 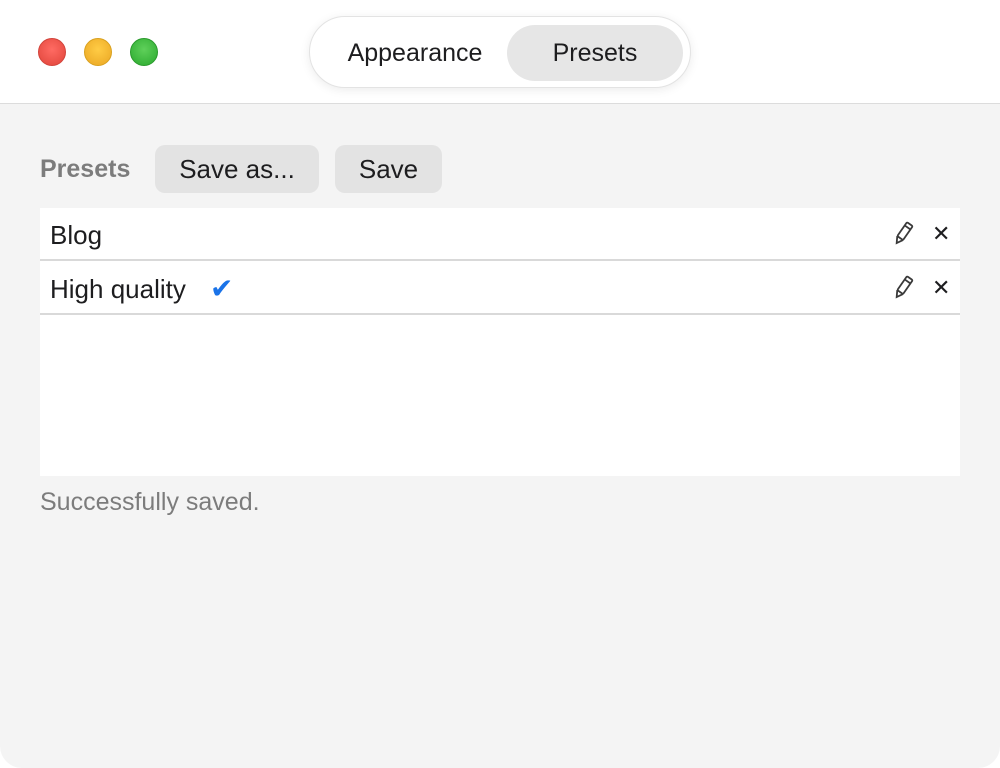 I want to click on close-window-button, so click(x=52, y=52).